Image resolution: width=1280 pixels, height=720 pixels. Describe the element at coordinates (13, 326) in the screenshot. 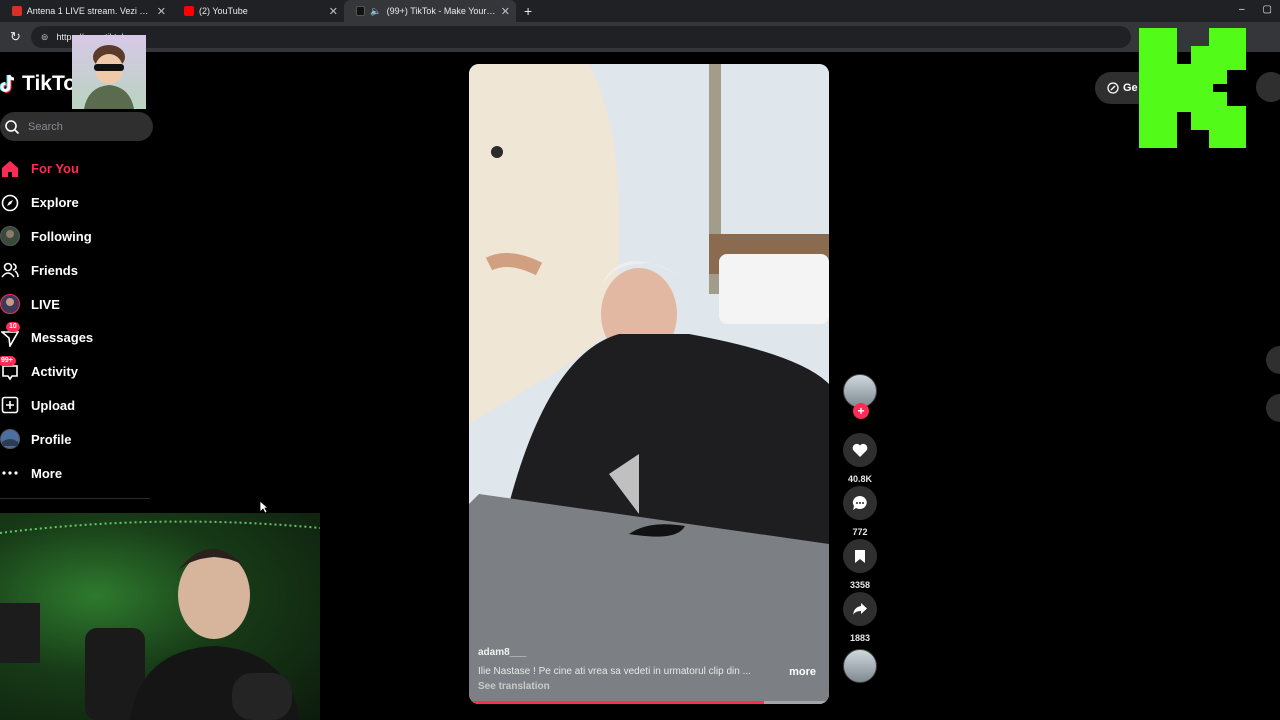

I see `messages-badge: 10` at that location.